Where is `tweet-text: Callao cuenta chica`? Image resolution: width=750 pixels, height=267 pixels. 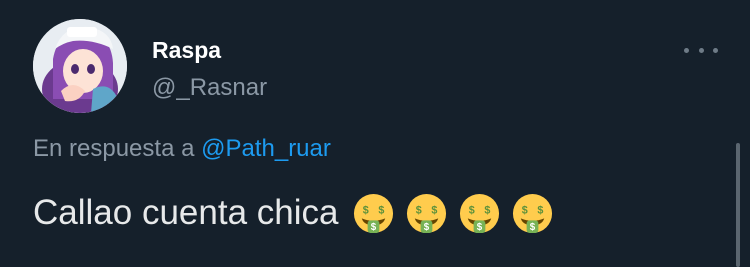 tweet-text: Callao cuenta chica is located at coordinates (186, 212).